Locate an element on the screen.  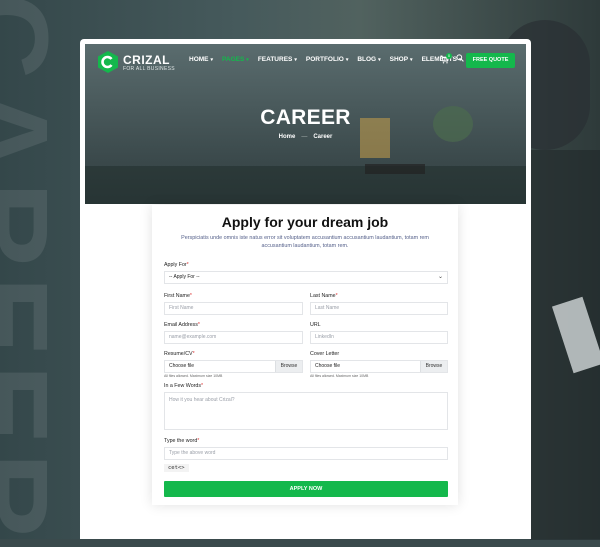
email-label: Email Address* is located at coordinates (182, 325).